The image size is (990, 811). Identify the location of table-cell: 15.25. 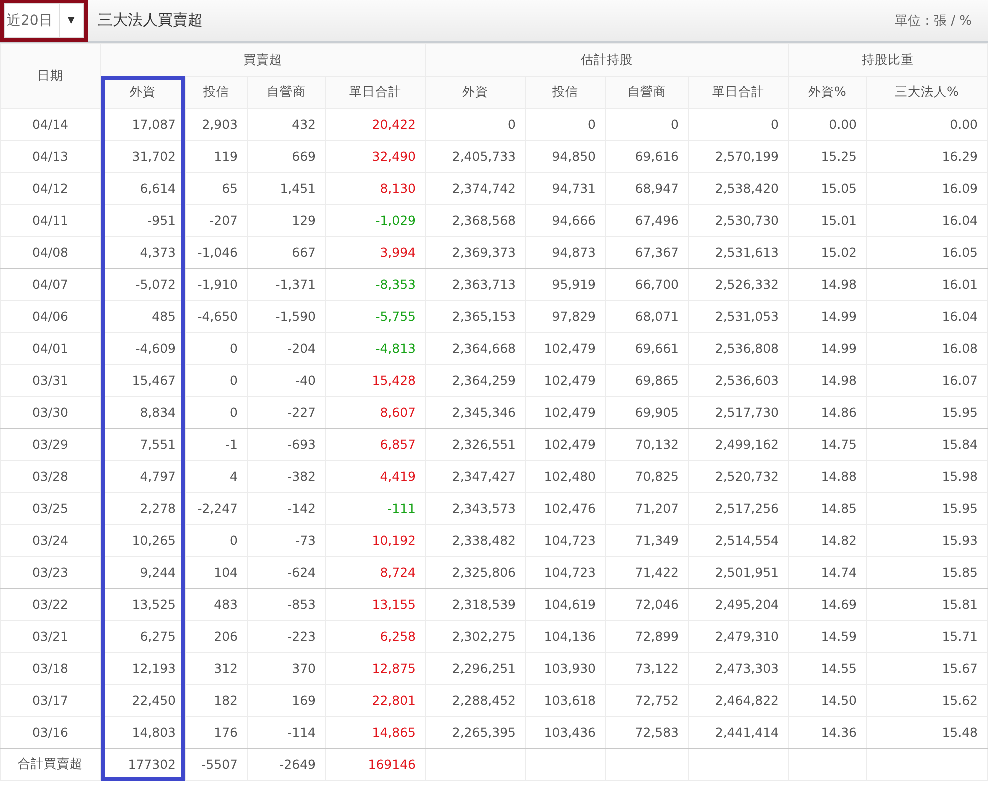
(827, 156).